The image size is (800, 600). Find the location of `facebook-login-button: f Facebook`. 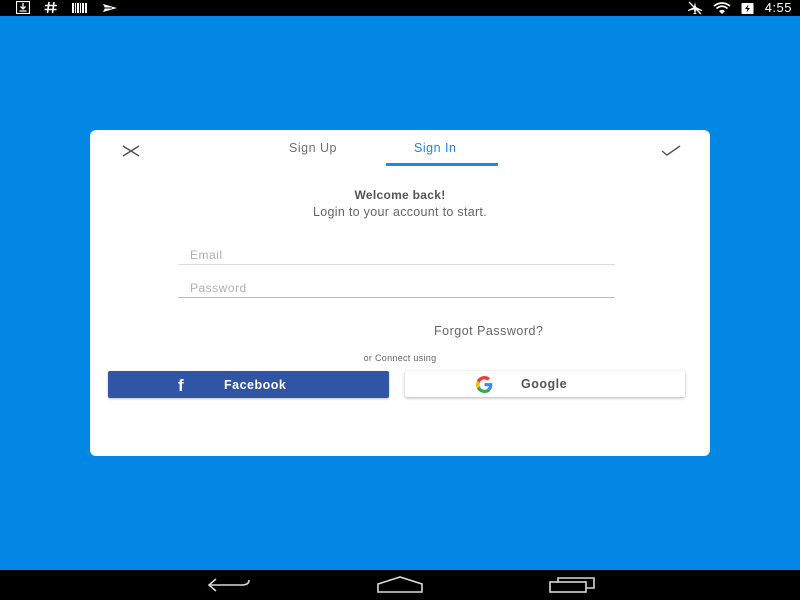

facebook-login-button: f Facebook is located at coordinates (248, 384).